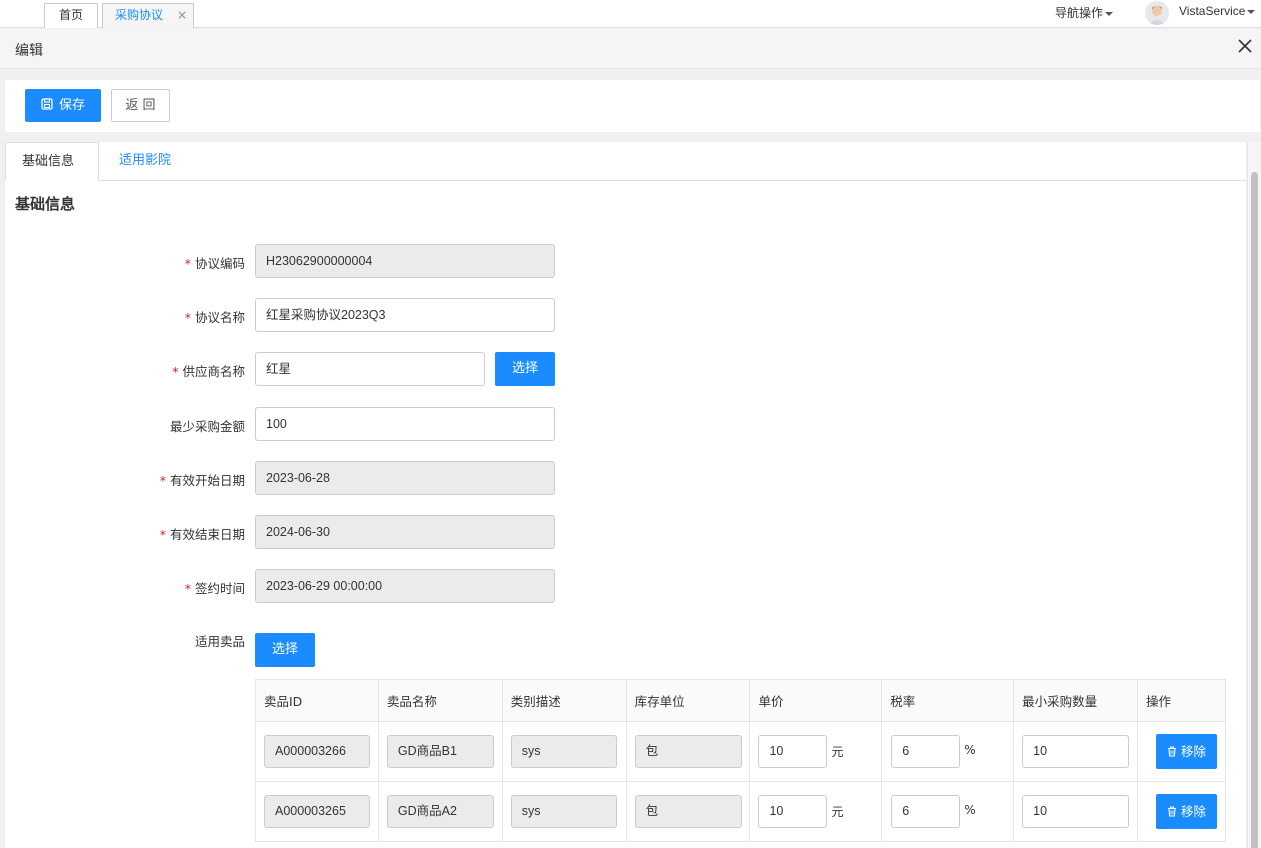  What do you see at coordinates (1157, 15) in the screenshot?
I see `user-avatar-icon` at bounding box center [1157, 15].